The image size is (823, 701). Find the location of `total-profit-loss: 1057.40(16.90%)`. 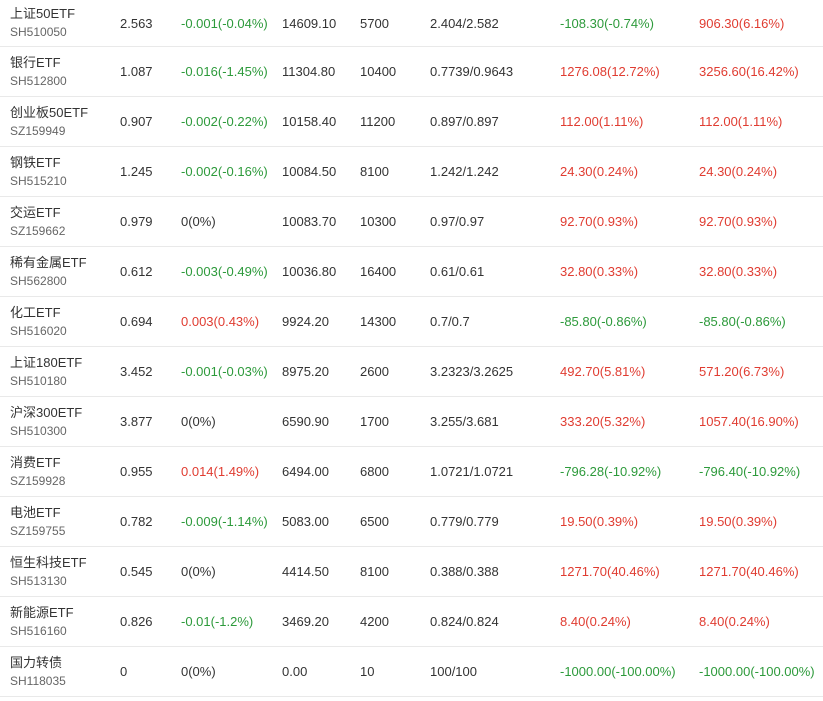

total-profit-loss: 1057.40(16.90%) is located at coordinates (749, 421).